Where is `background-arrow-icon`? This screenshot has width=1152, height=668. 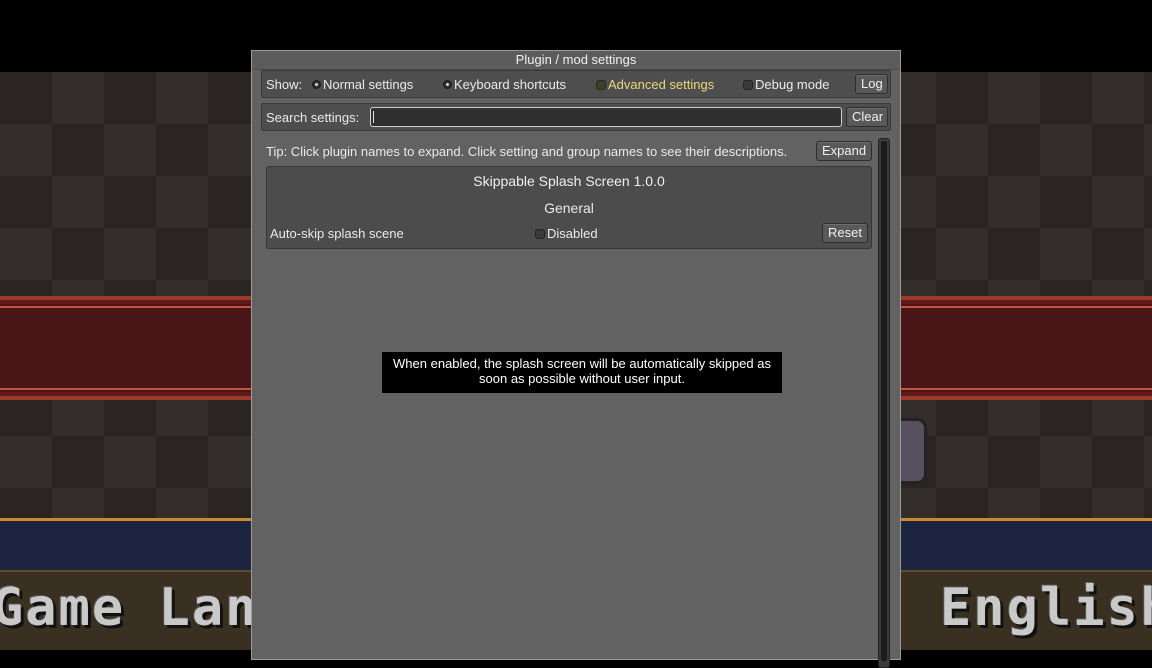
background-arrow-icon is located at coordinates (912, 451).